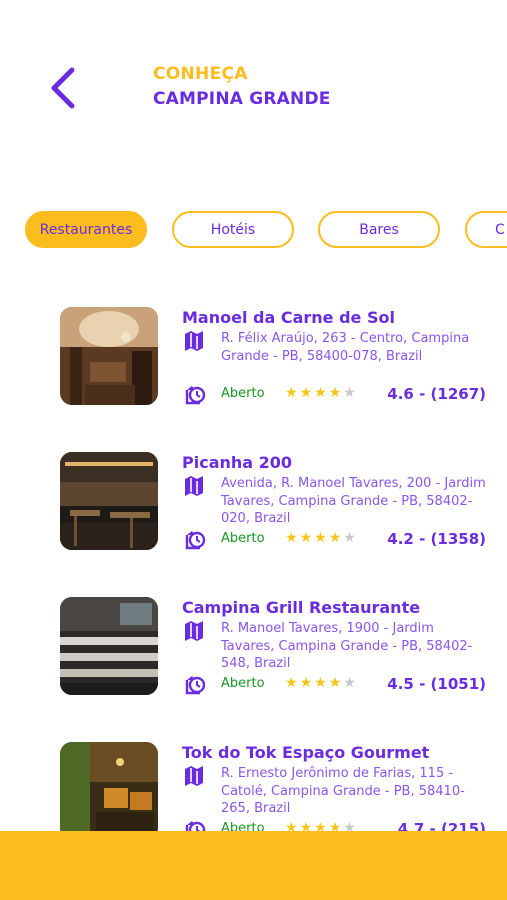 This screenshot has height=900, width=507. Describe the element at coordinates (436, 539) in the screenshot. I see `rating-value: 4.2 - (1358)` at that location.